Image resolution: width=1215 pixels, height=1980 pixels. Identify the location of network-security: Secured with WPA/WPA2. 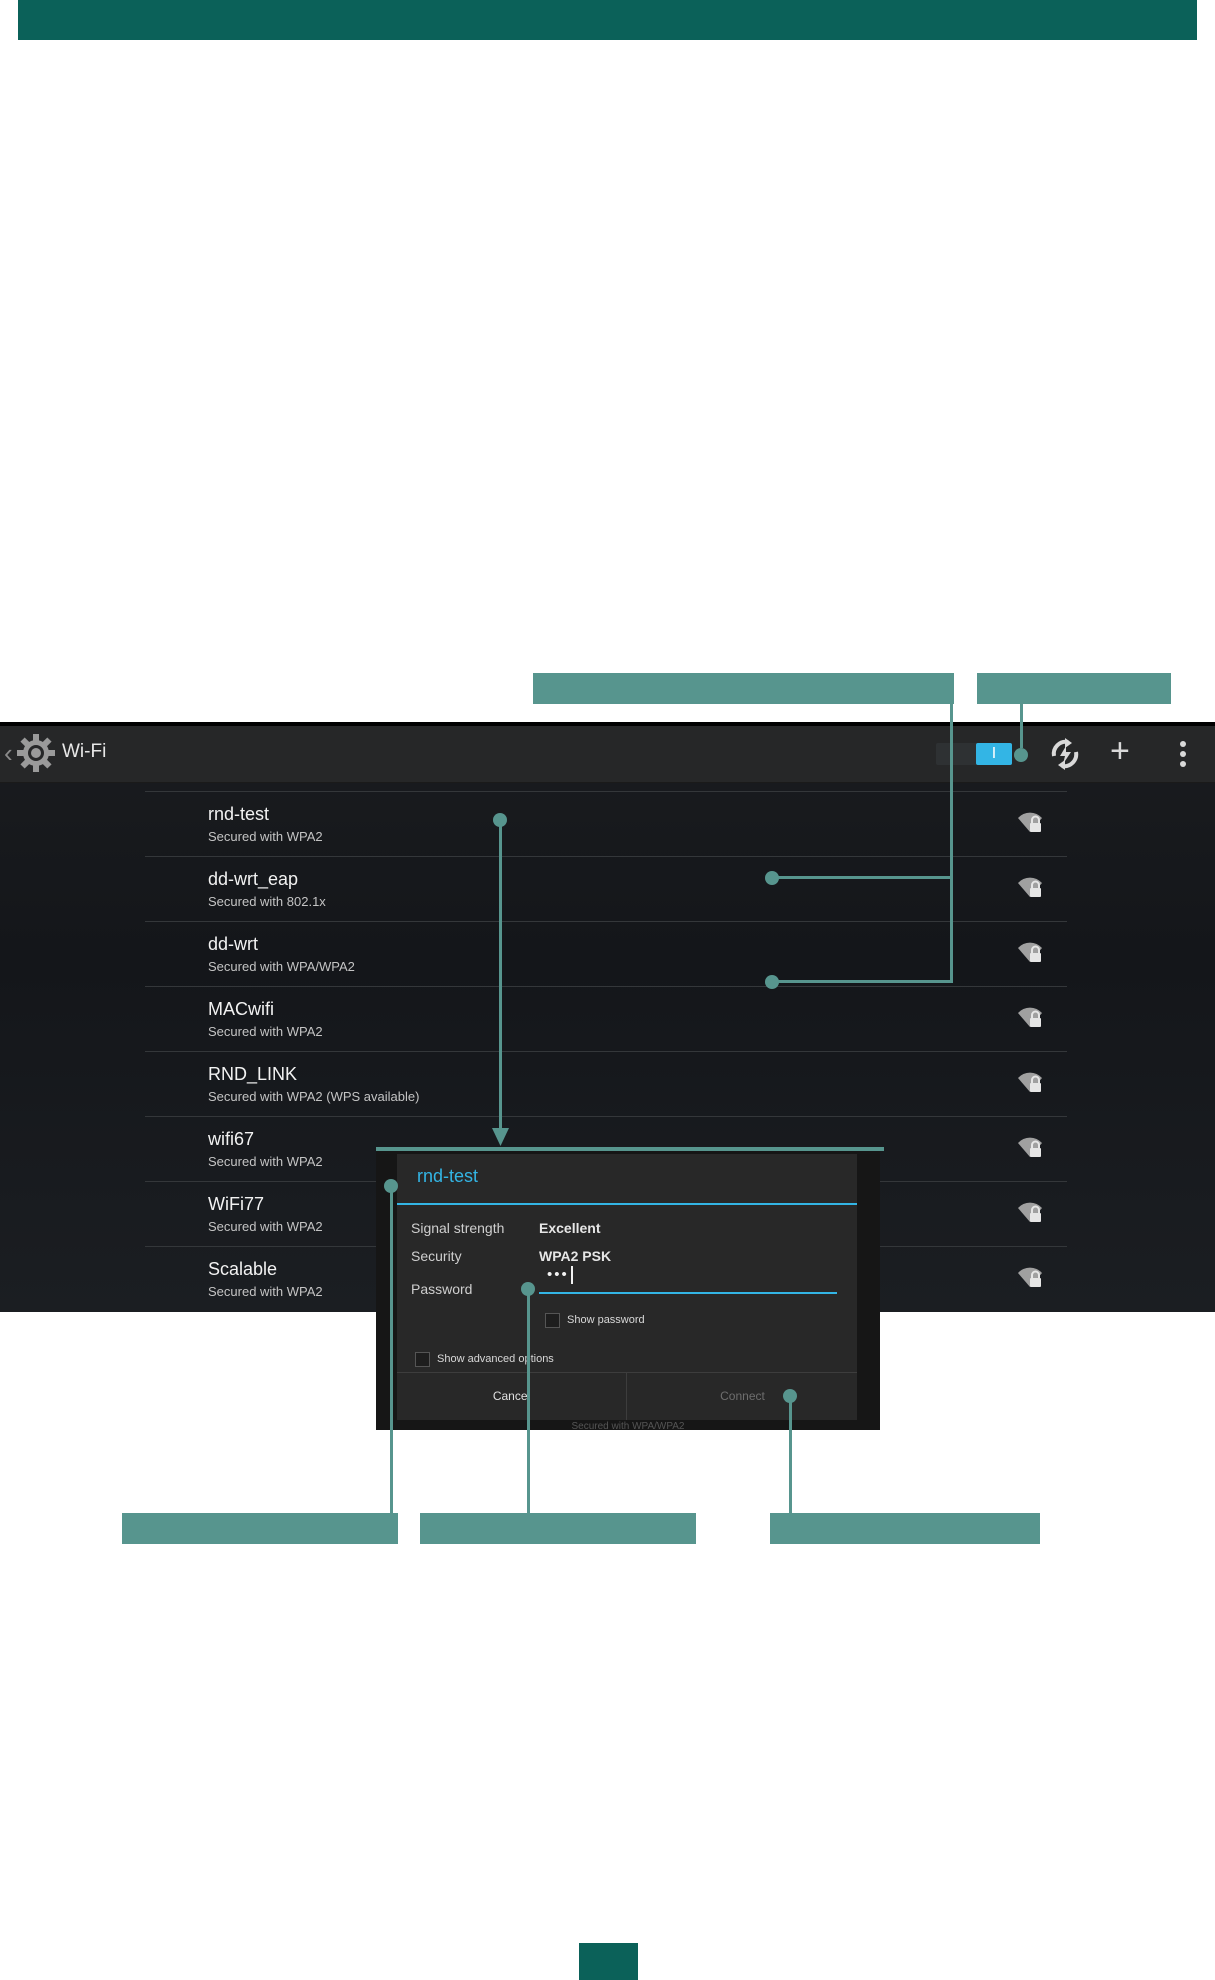
(281, 966).